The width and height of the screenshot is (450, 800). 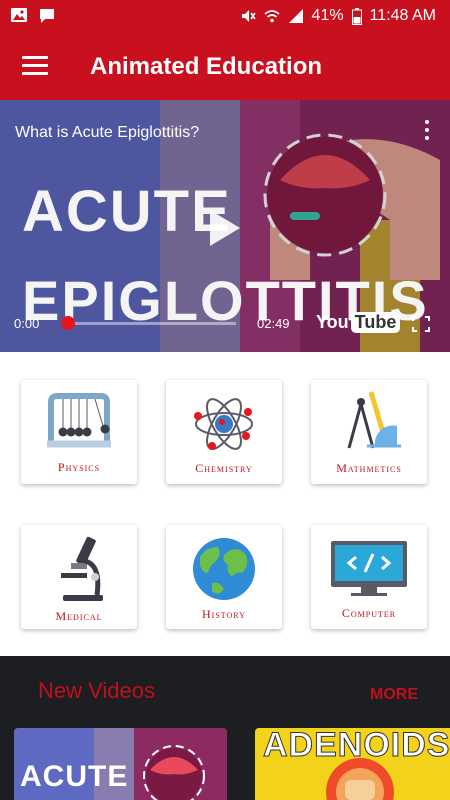 I want to click on category-label-mathmetics: Mathmetics, so click(x=369, y=468).